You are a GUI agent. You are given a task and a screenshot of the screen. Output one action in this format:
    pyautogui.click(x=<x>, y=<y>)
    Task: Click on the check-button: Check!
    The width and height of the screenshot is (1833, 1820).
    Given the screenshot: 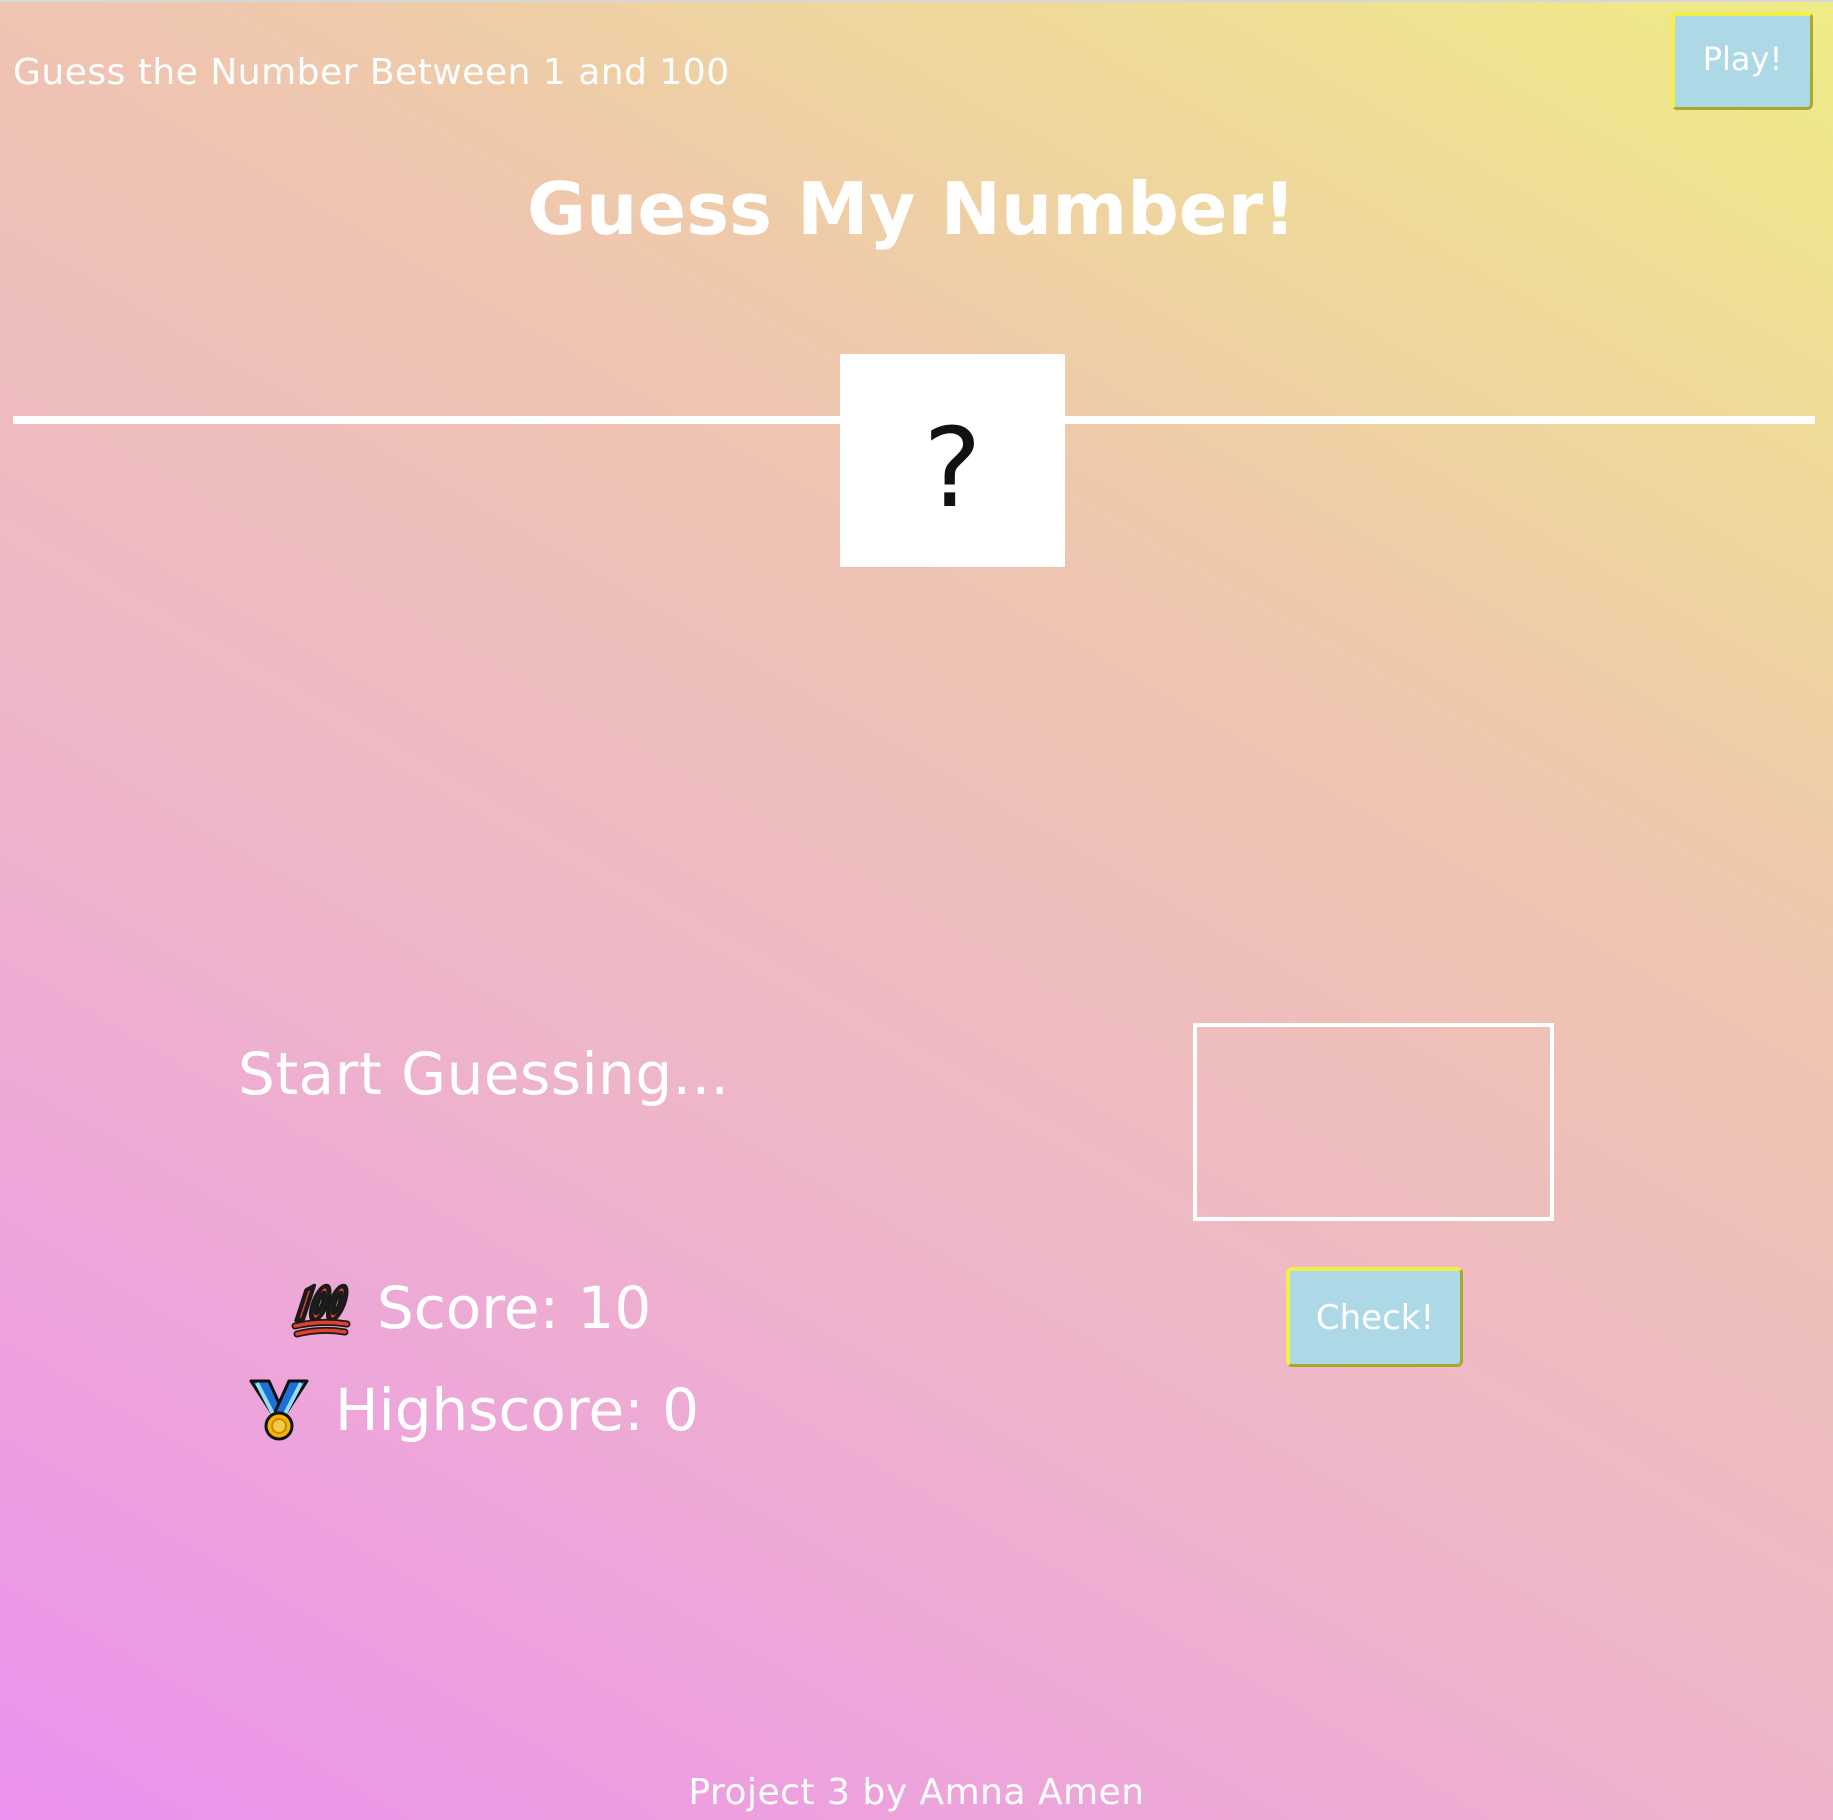 What is the action you would take?
    pyautogui.click(x=1374, y=1317)
    